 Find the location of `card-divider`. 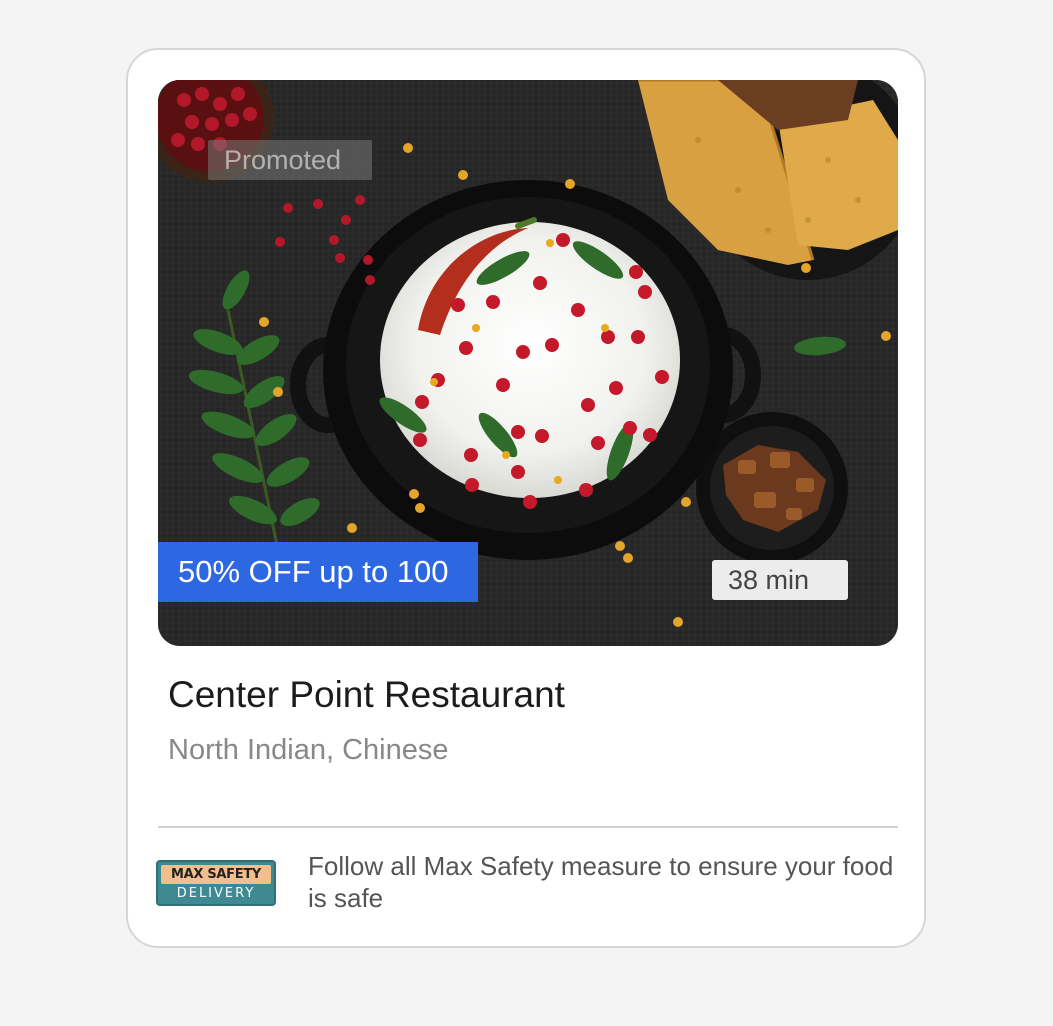

card-divider is located at coordinates (528, 827).